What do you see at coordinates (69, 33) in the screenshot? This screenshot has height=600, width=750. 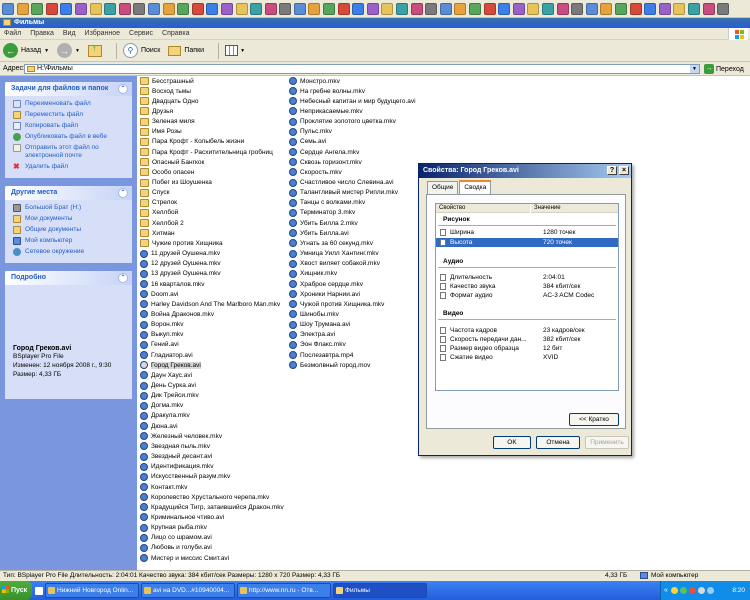 I see `menu-view: Вид` at bounding box center [69, 33].